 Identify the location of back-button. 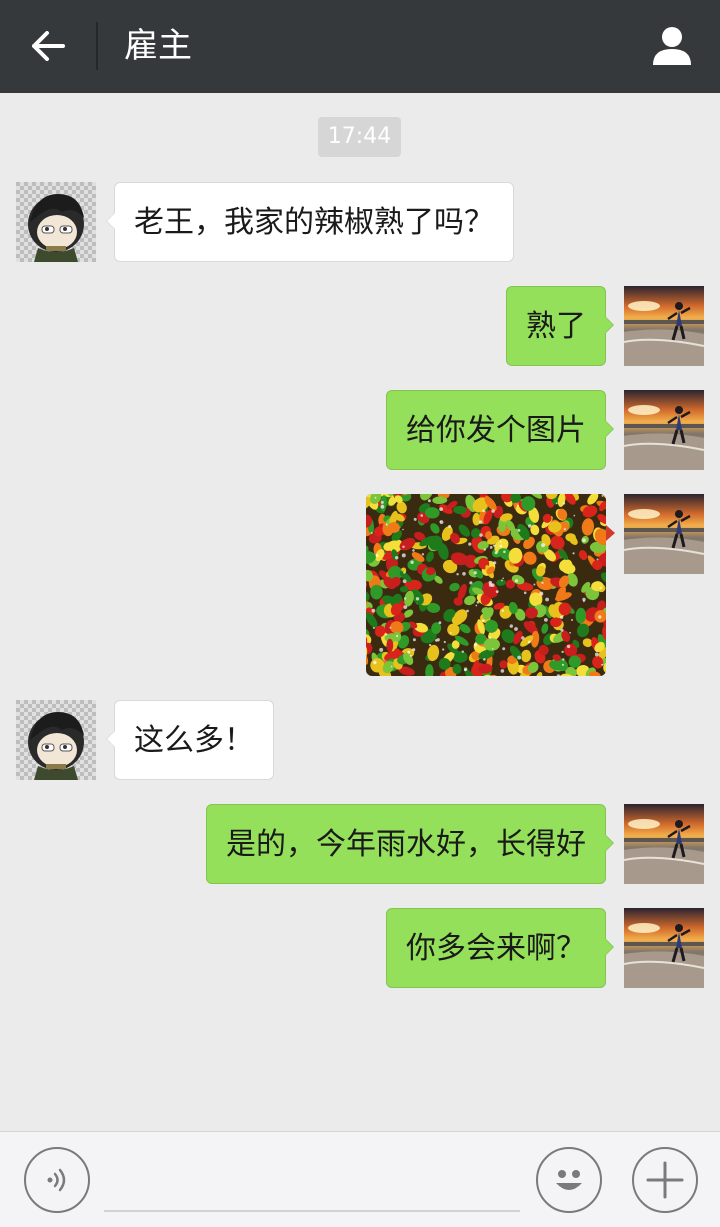
(48, 46).